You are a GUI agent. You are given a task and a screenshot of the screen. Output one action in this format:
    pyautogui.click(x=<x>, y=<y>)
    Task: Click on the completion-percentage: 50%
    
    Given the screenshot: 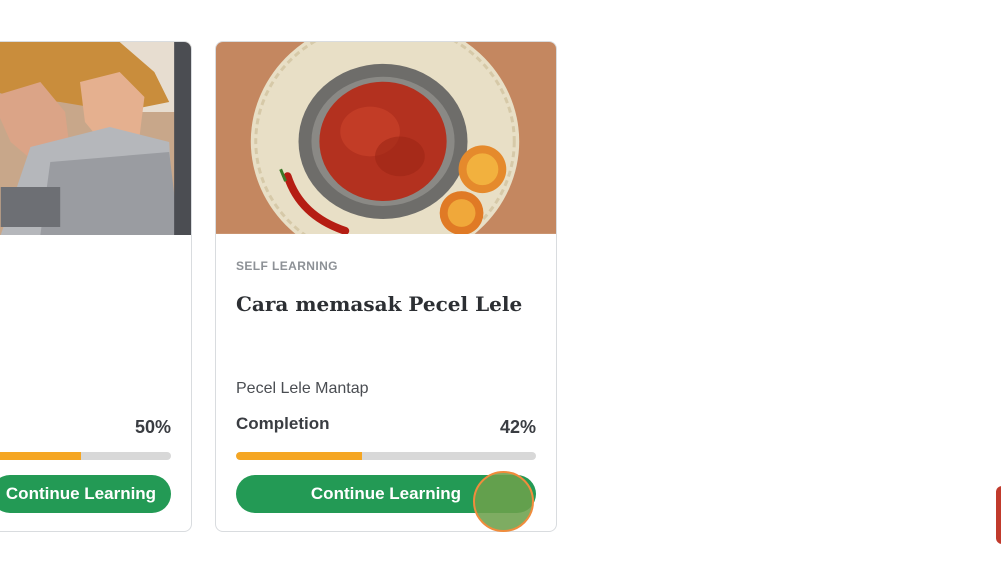 What is the action you would take?
    pyautogui.click(x=152, y=427)
    